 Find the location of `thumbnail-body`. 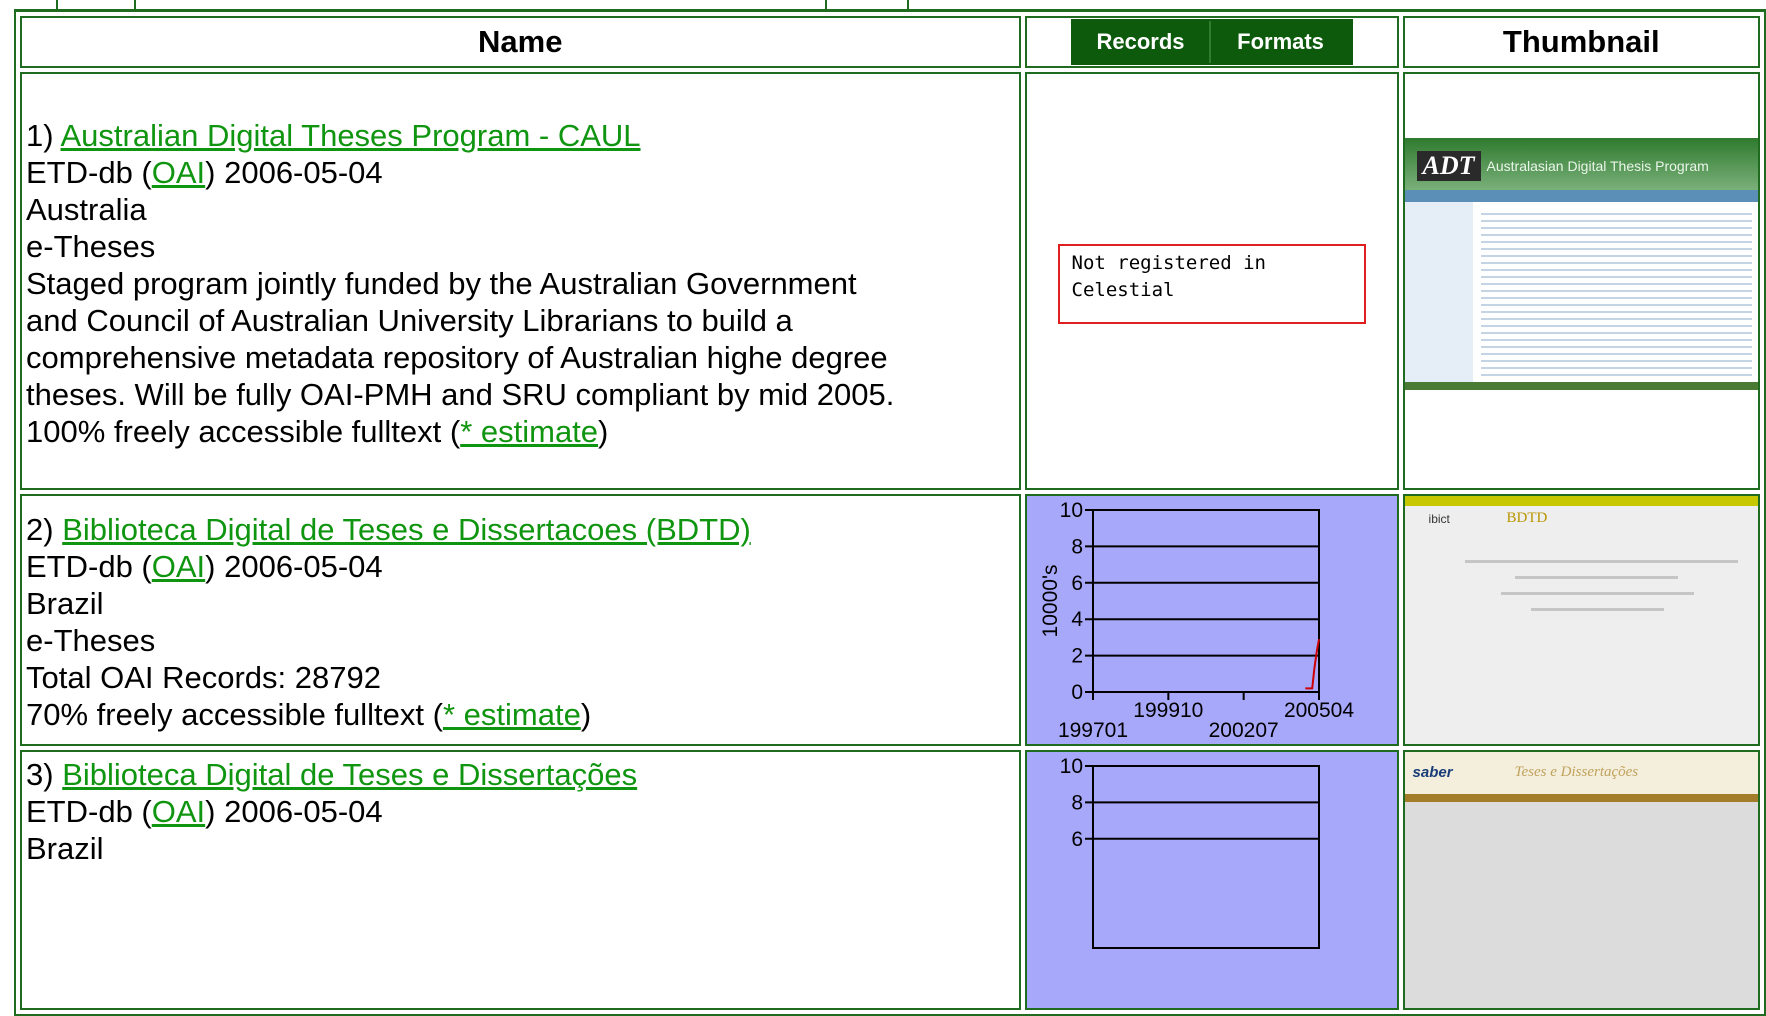

thumbnail-body is located at coordinates (1616, 293).